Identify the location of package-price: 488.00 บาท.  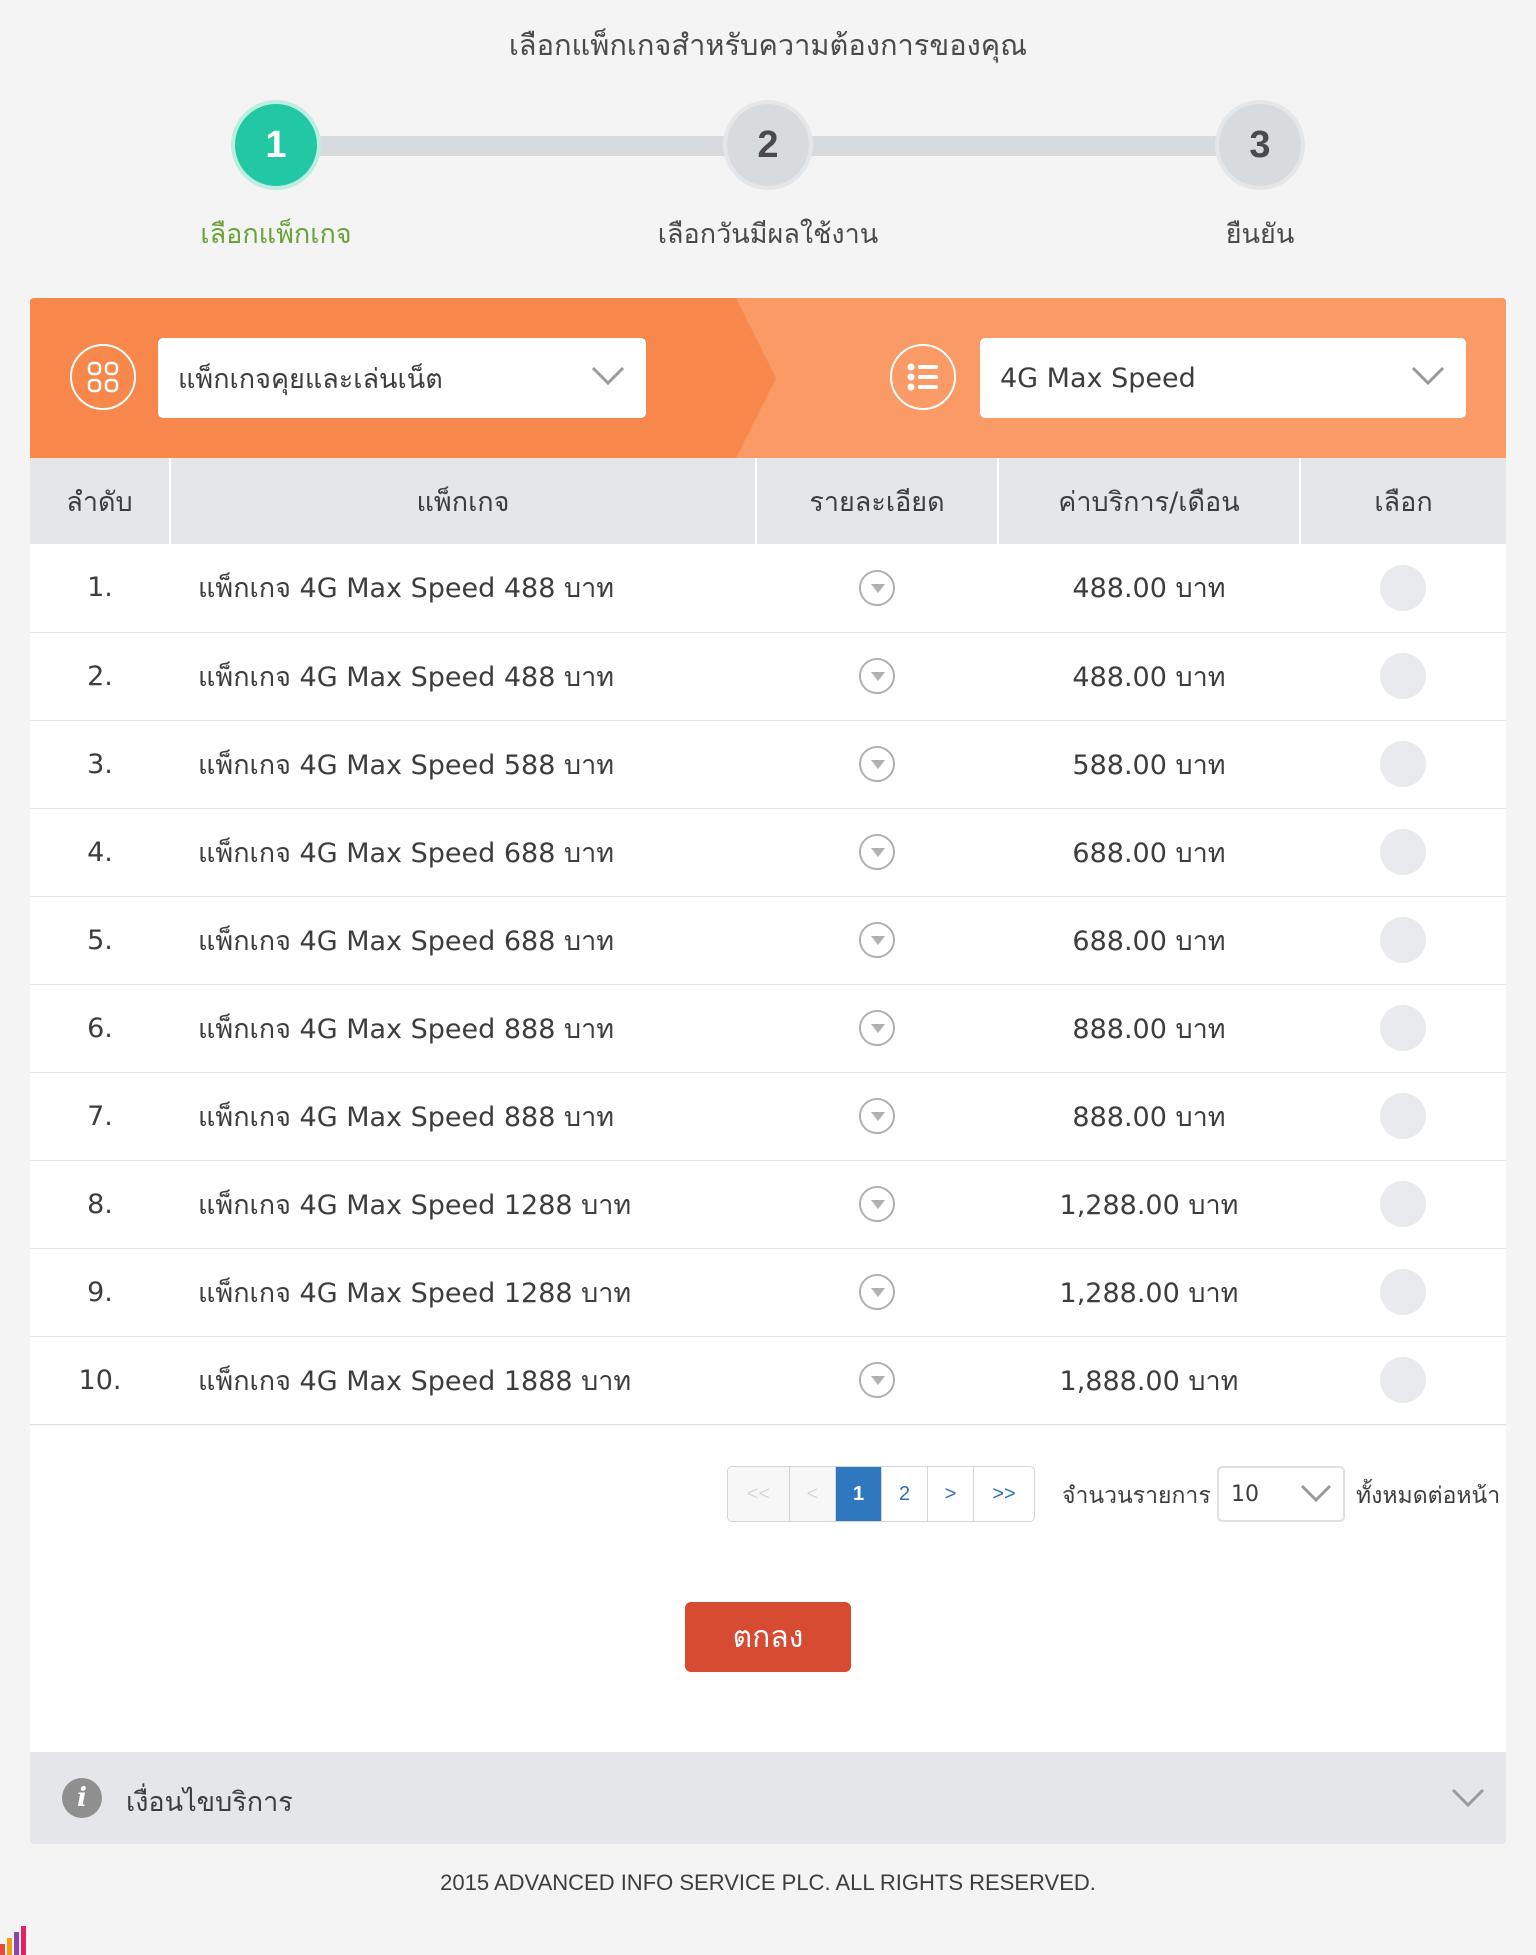
(1149, 676).